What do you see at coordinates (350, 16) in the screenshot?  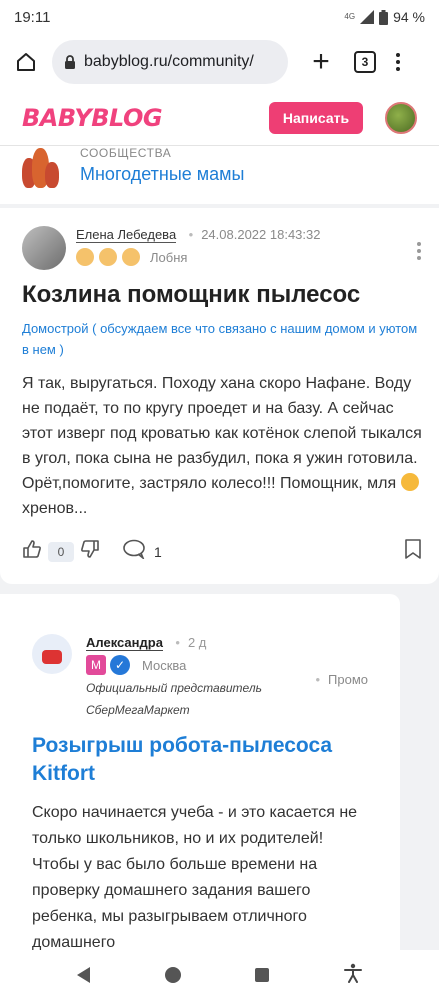 I see `network-type: 4G` at bounding box center [350, 16].